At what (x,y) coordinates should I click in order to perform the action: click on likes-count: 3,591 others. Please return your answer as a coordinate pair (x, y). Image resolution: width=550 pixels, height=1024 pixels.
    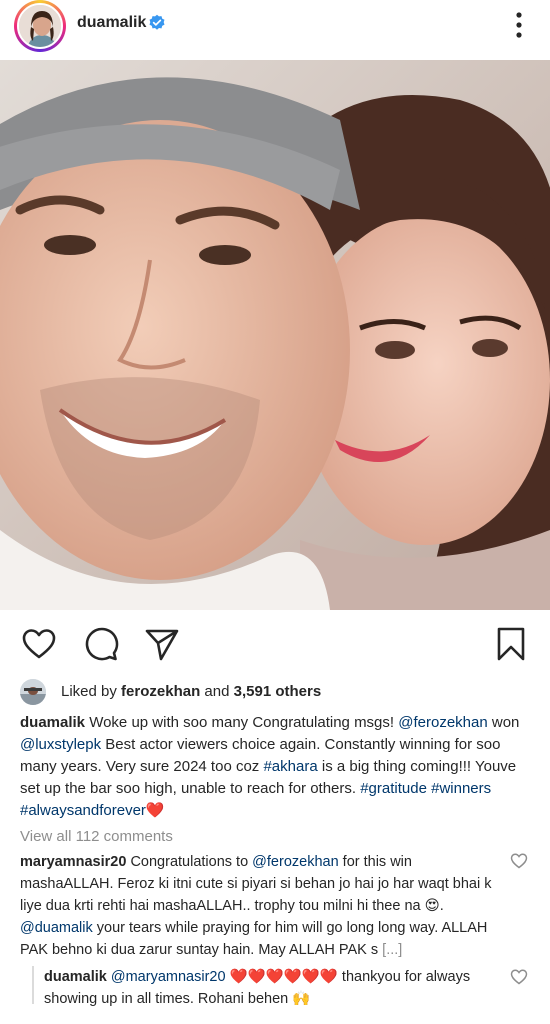
    Looking at the image, I should click on (278, 691).